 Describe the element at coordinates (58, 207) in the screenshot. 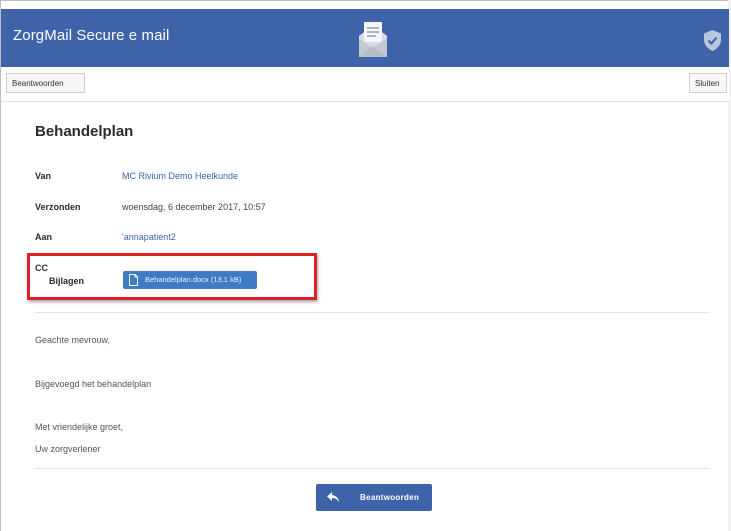

I see `sent-label: Verzonden` at that location.